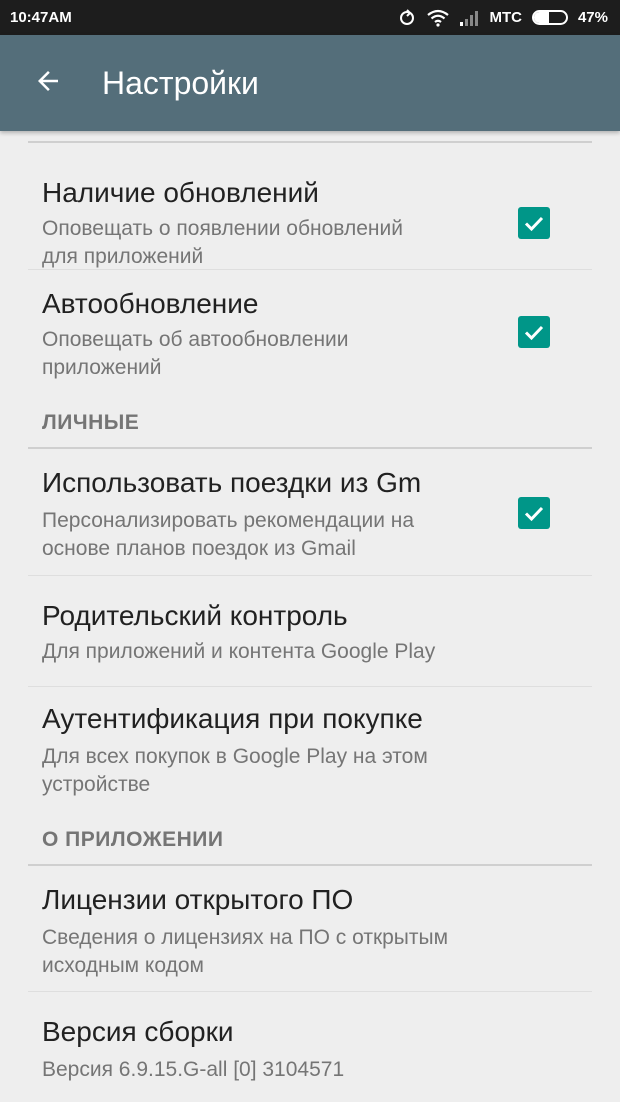  I want to click on arrow-back-icon, so click(48, 83).